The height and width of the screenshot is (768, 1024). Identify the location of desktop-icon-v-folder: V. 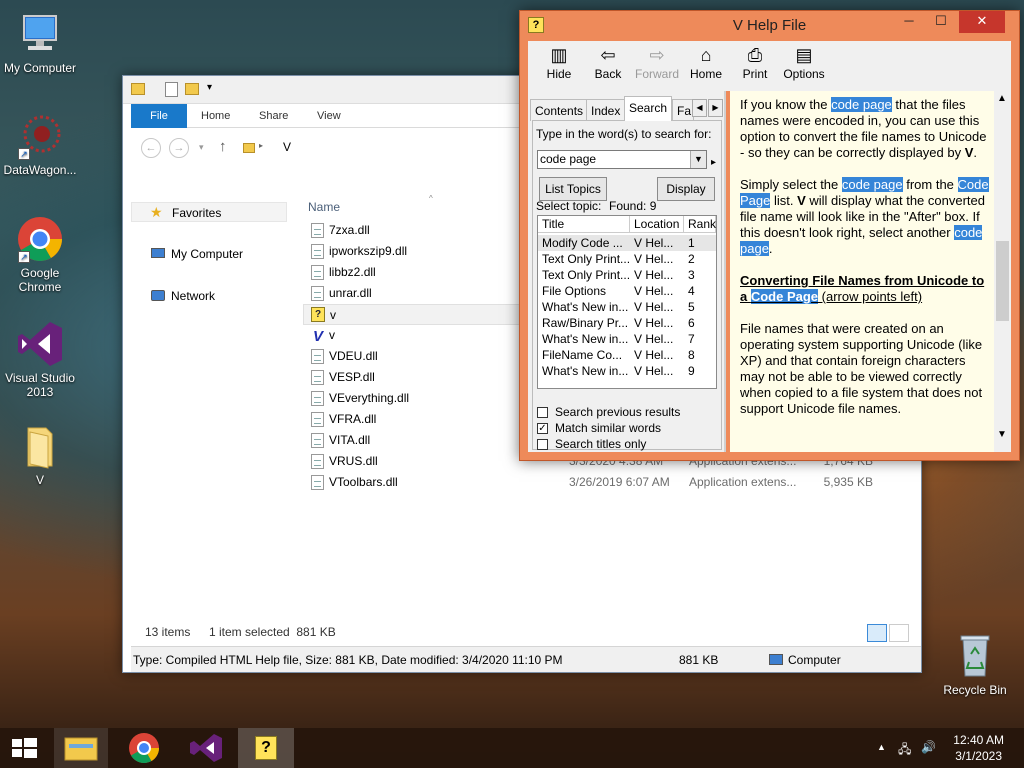
(40, 454).